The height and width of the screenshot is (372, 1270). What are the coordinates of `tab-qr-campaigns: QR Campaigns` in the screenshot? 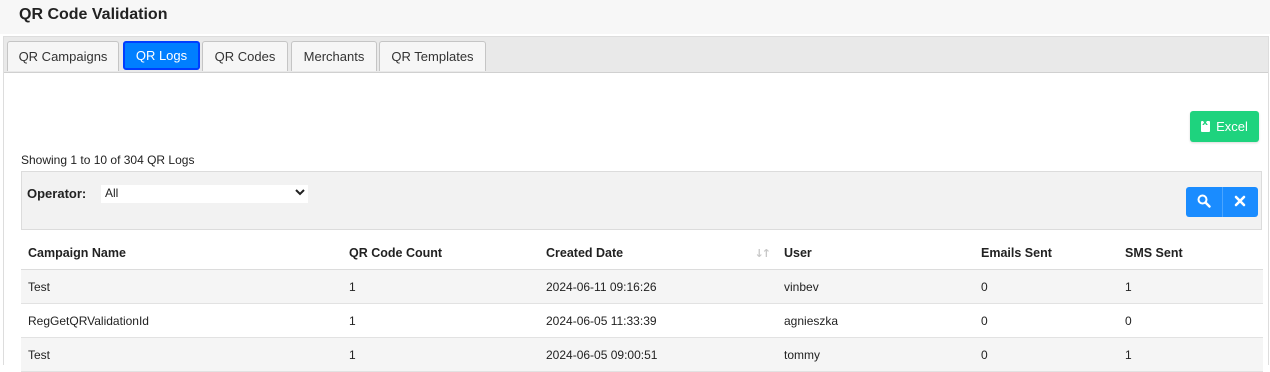 It's located at (63, 56).